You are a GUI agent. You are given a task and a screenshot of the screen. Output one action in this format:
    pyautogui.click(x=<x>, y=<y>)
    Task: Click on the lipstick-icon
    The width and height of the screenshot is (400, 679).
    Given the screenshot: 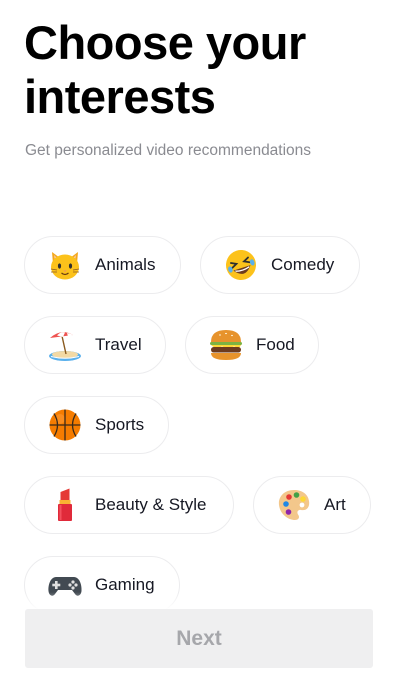 What is the action you would take?
    pyautogui.click(x=65, y=505)
    